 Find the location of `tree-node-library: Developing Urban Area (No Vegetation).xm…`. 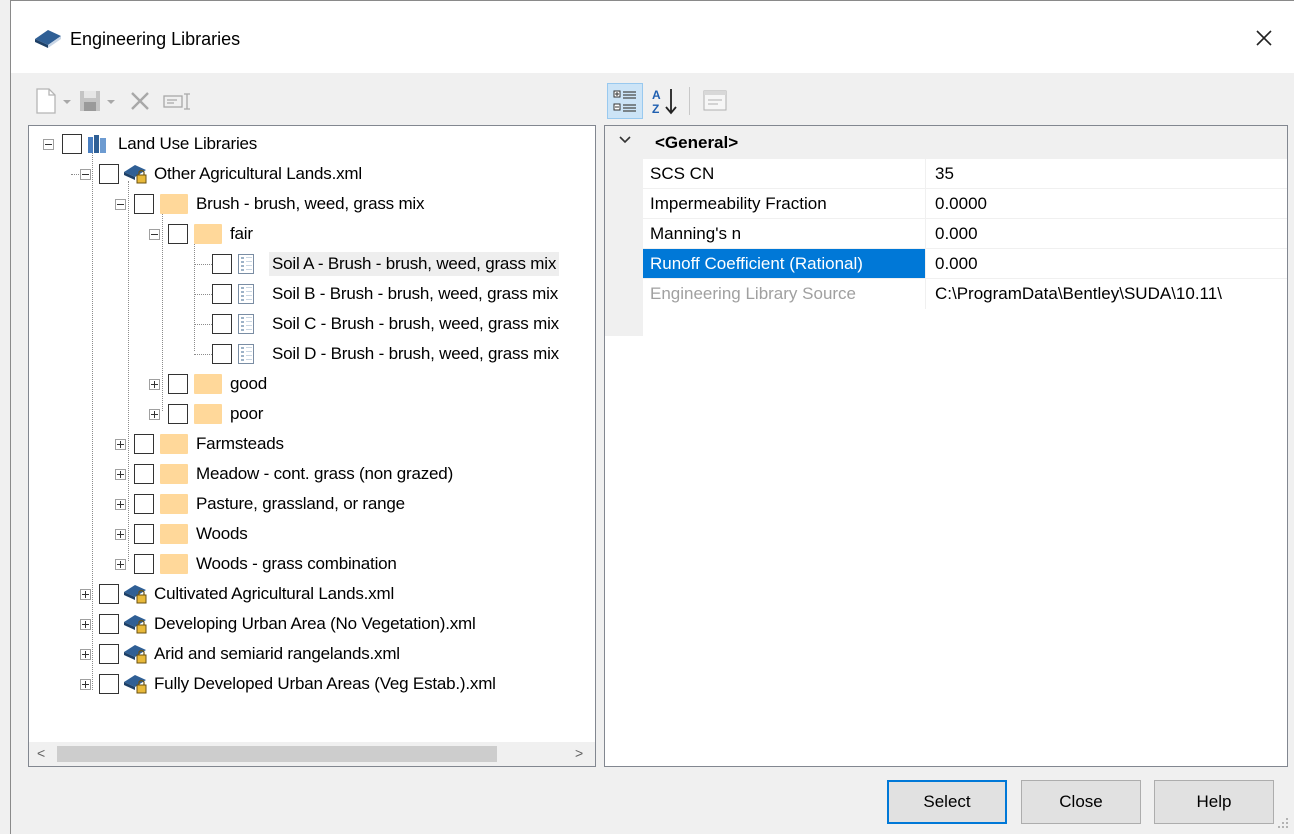

tree-node-library: Developing Urban Area (No Vegetation).xm… is located at coordinates (312, 624).